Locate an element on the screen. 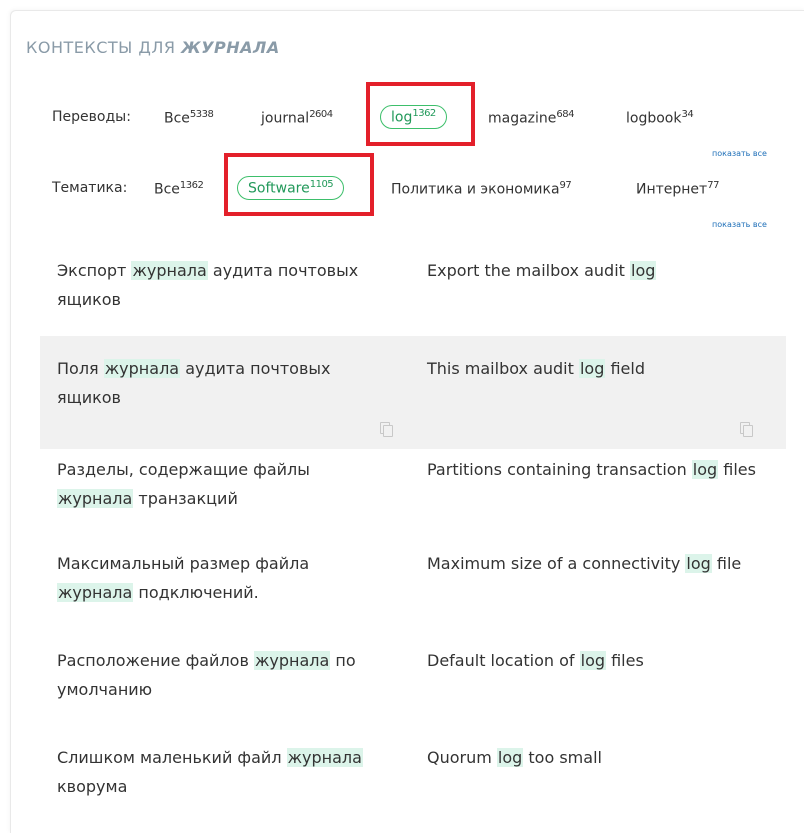  example-source: Слишком маленький файл журнала кворума is located at coordinates (222, 772).